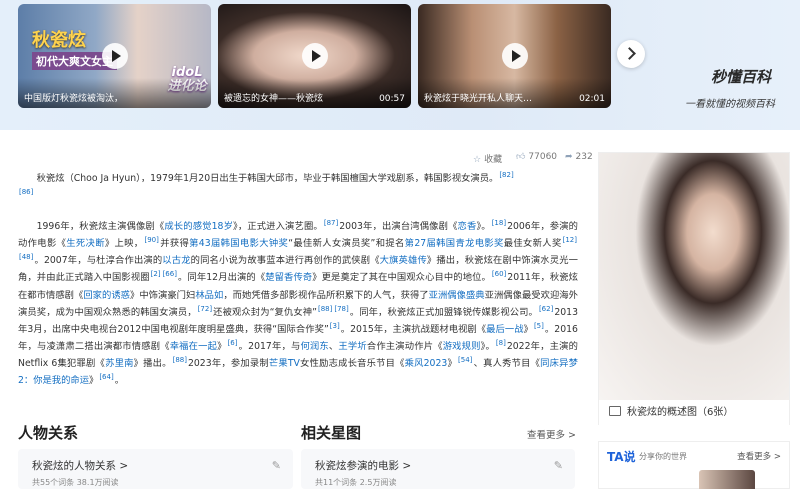 The height and width of the screenshot is (489, 800). Describe the element at coordinates (759, 456) in the screenshot. I see `ta-view-more-link: 查看更多 >` at that location.